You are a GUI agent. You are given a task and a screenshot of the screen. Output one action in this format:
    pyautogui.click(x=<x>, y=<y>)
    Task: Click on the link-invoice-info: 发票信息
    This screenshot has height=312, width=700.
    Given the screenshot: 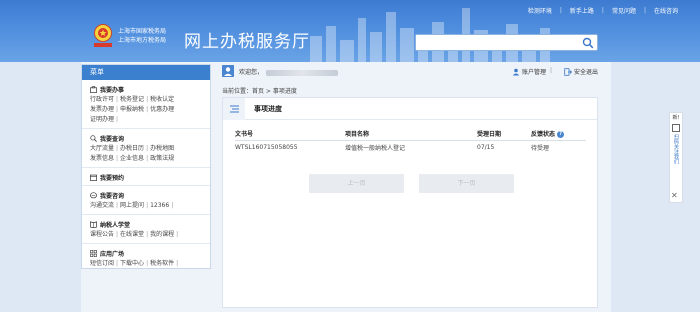 What is the action you would take?
    pyautogui.click(x=102, y=158)
    